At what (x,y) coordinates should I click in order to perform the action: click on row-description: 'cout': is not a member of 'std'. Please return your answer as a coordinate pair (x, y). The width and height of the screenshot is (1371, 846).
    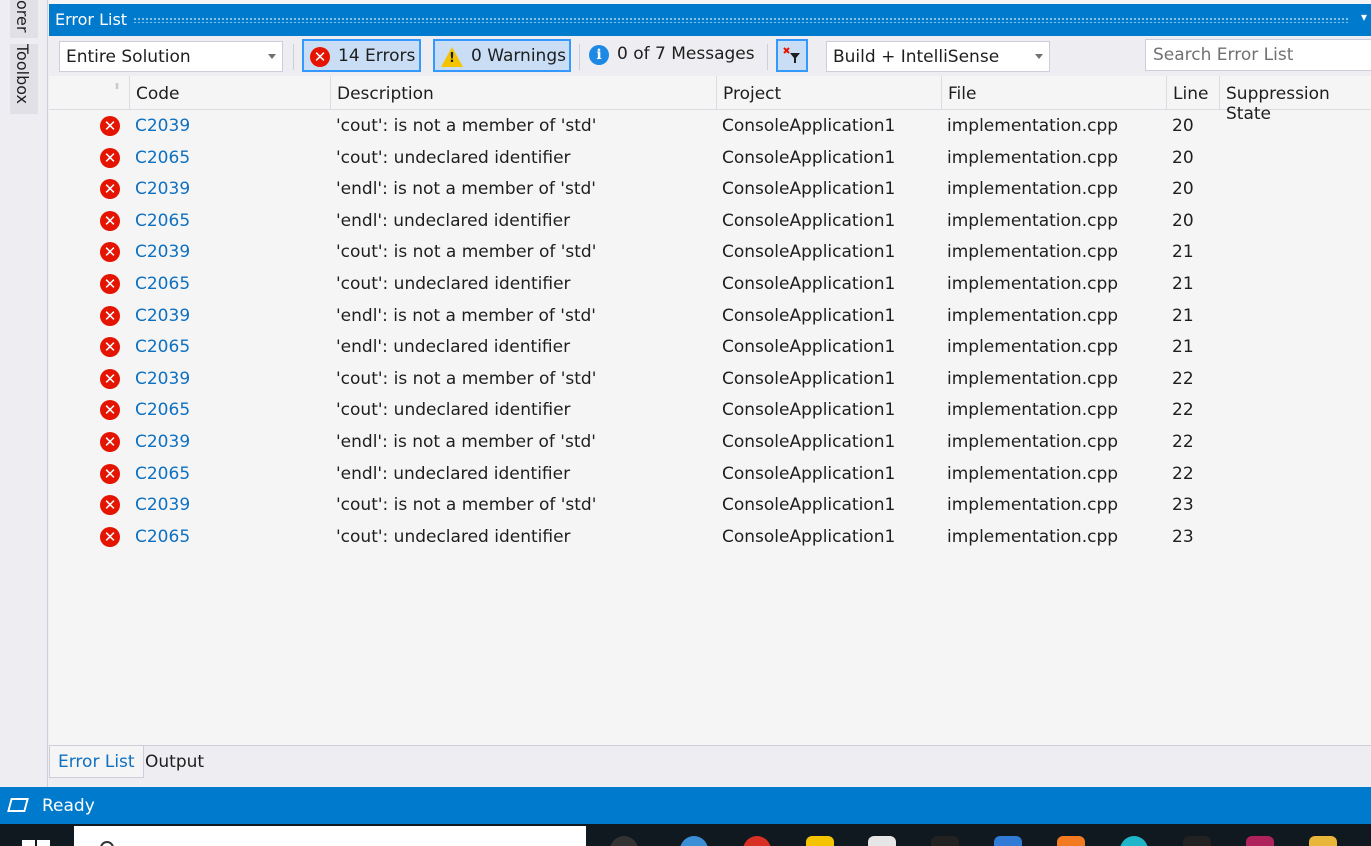
    Looking at the image, I should click on (466, 378).